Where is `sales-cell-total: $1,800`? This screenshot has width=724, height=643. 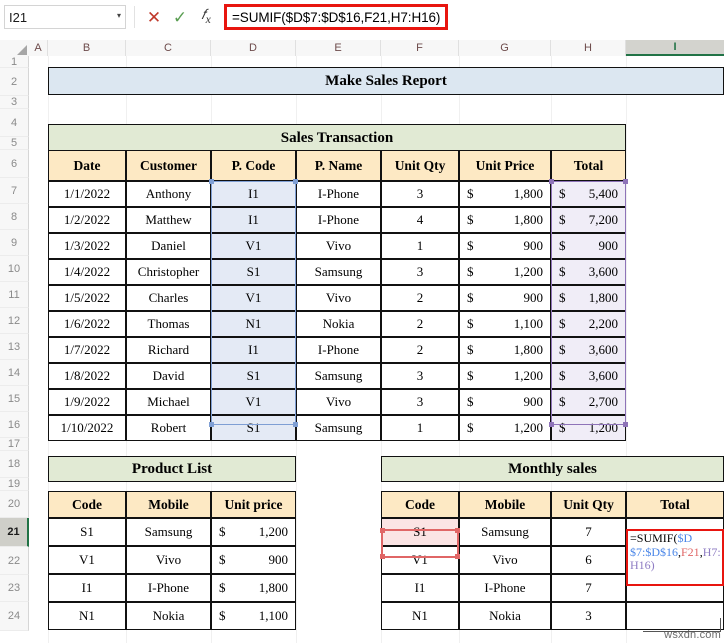 sales-cell-total: $1,800 is located at coordinates (588, 298).